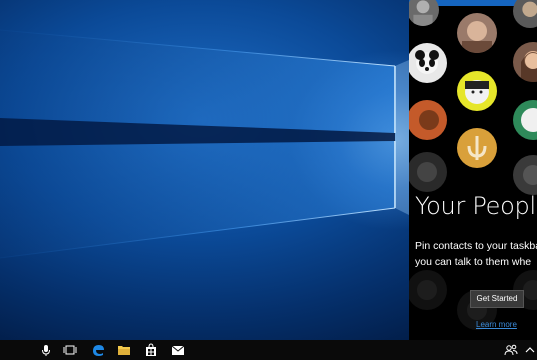  I want to click on mail-icon, so click(178, 350).